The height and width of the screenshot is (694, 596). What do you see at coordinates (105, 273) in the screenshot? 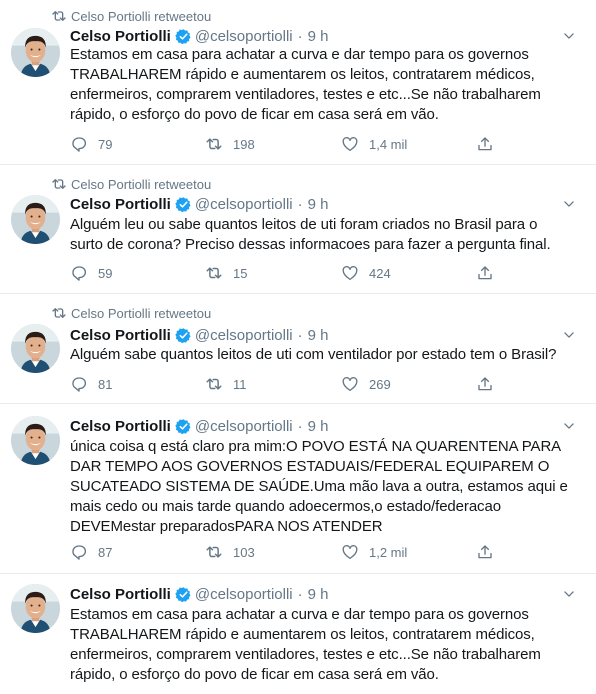
I see `reply-count: 59` at bounding box center [105, 273].